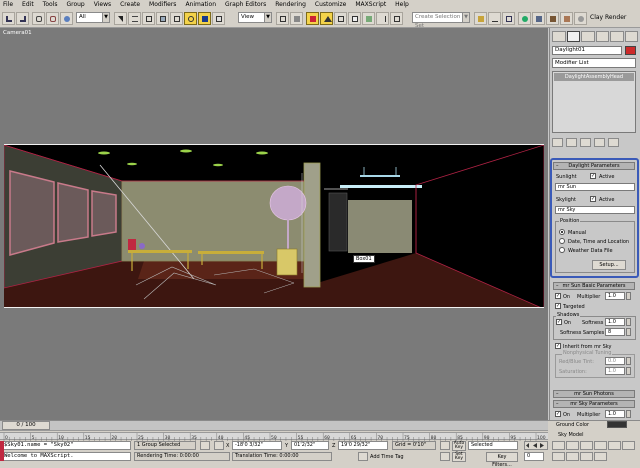 The width and height of the screenshot is (640, 468). Describe the element at coordinates (595, 210) in the screenshot. I see `sky-type-dropdown: mr Sky` at that location.